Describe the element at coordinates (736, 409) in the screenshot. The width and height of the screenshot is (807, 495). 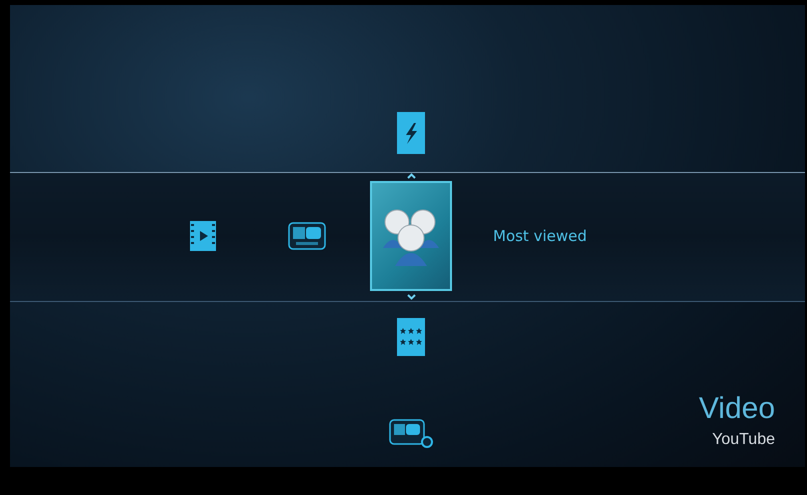
I see `section-title: Video` at that location.